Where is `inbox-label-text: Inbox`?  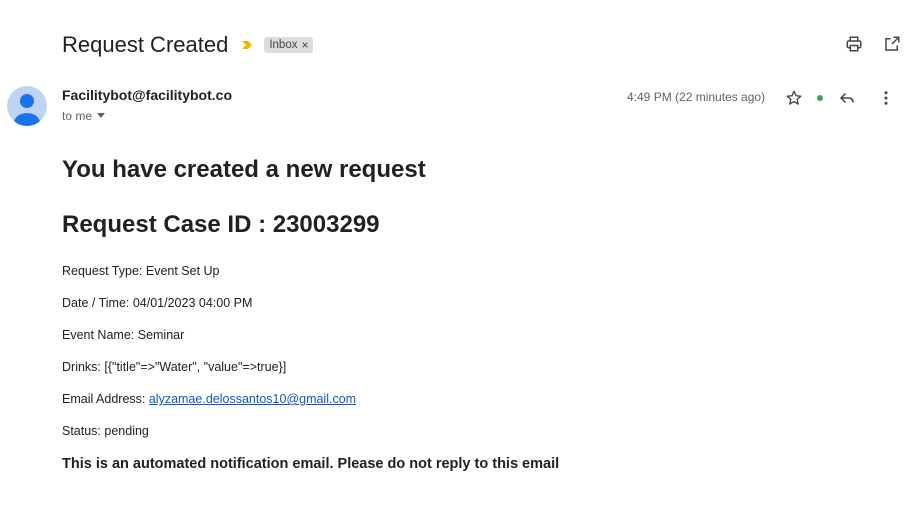 inbox-label-text: Inbox is located at coordinates (283, 45).